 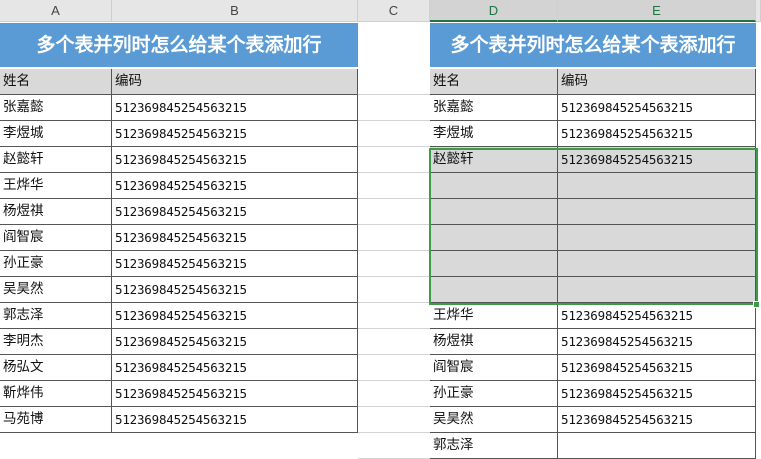 I want to click on column-header-c: C, so click(x=394, y=11).